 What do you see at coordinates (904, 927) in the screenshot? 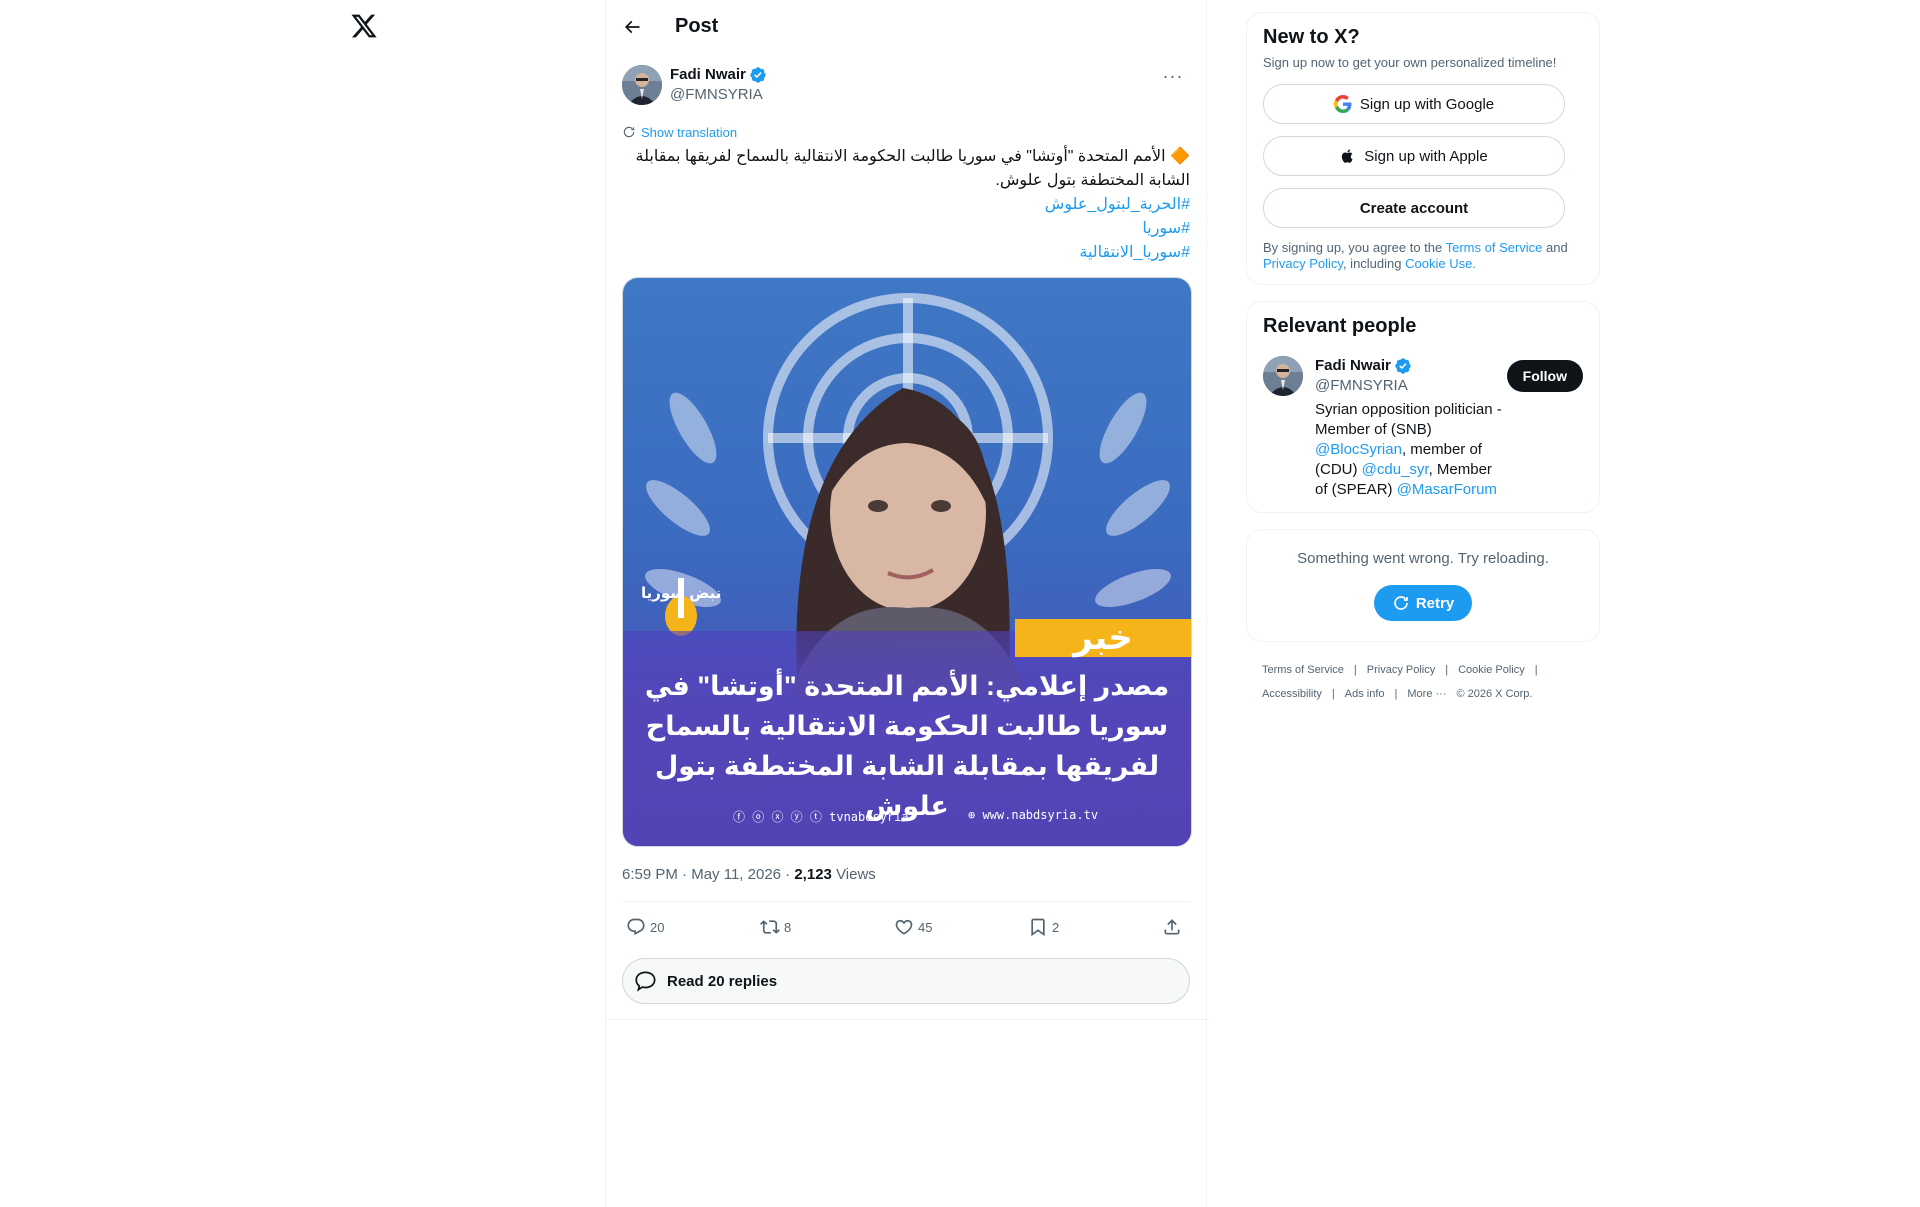
I see `heart-icon` at bounding box center [904, 927].